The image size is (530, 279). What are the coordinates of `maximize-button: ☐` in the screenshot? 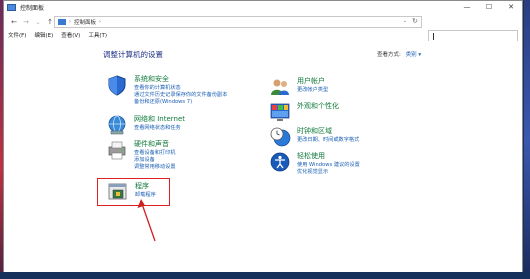 It's located at (489, 7).